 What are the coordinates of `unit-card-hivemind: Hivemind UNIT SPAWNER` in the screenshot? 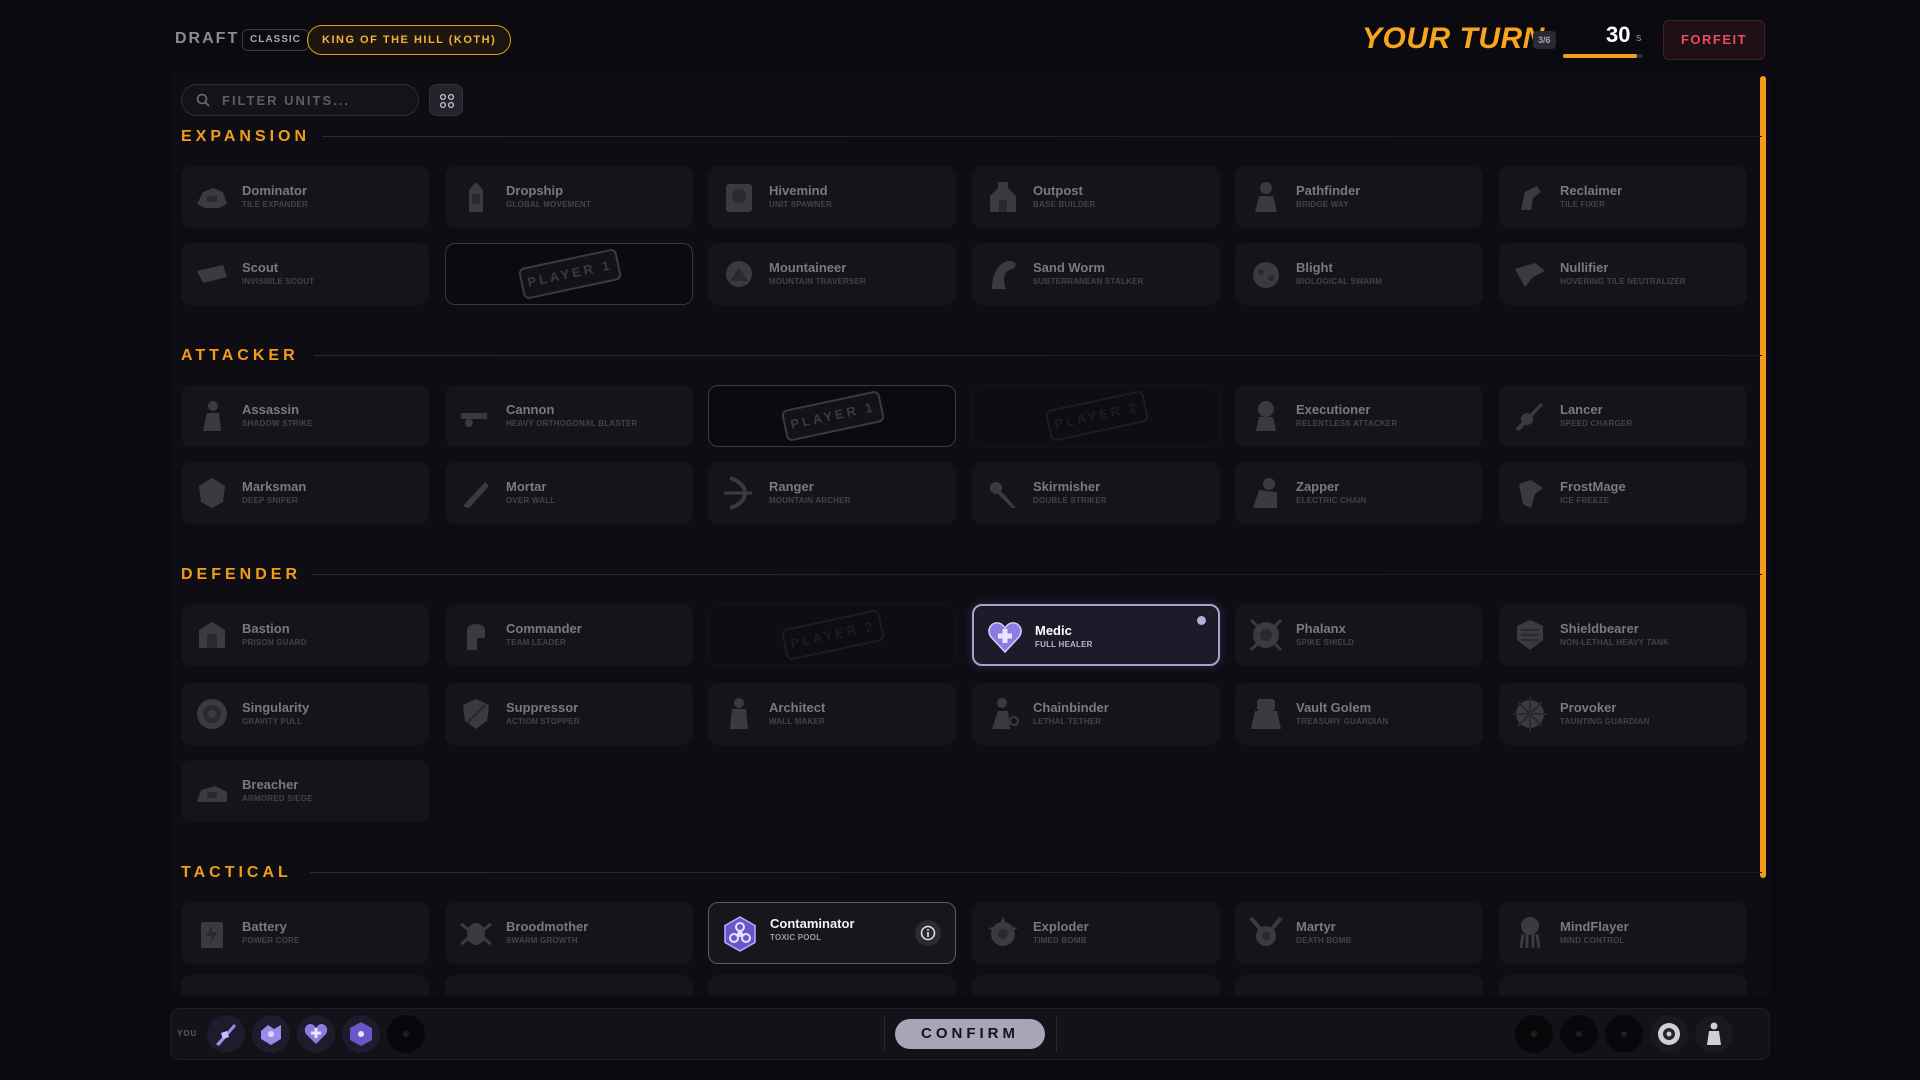 It's located at (832, 197).